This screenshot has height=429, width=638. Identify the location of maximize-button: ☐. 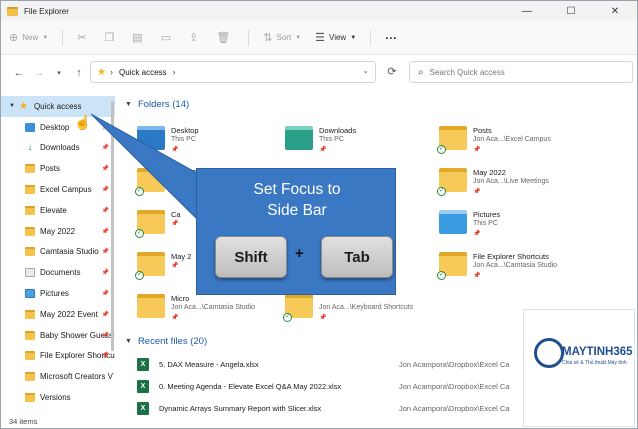
(571, 11).